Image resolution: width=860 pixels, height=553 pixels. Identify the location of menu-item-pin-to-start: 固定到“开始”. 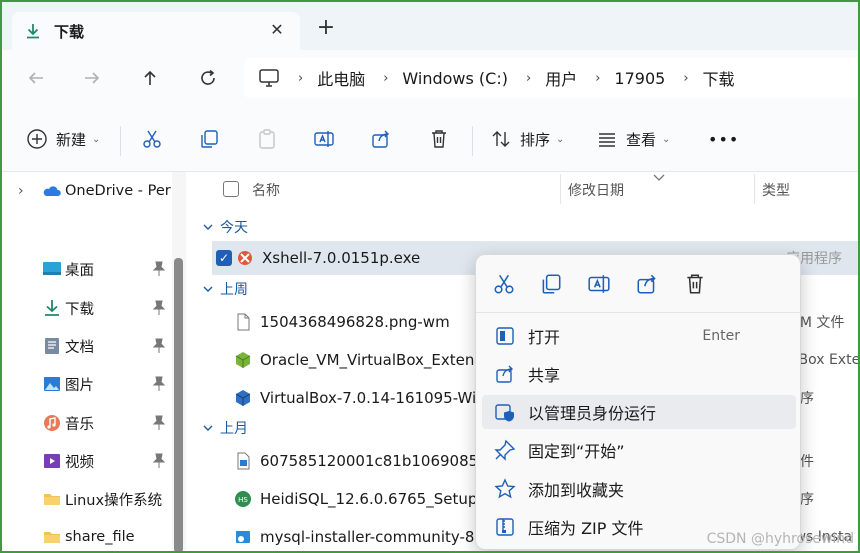
(639, 450).